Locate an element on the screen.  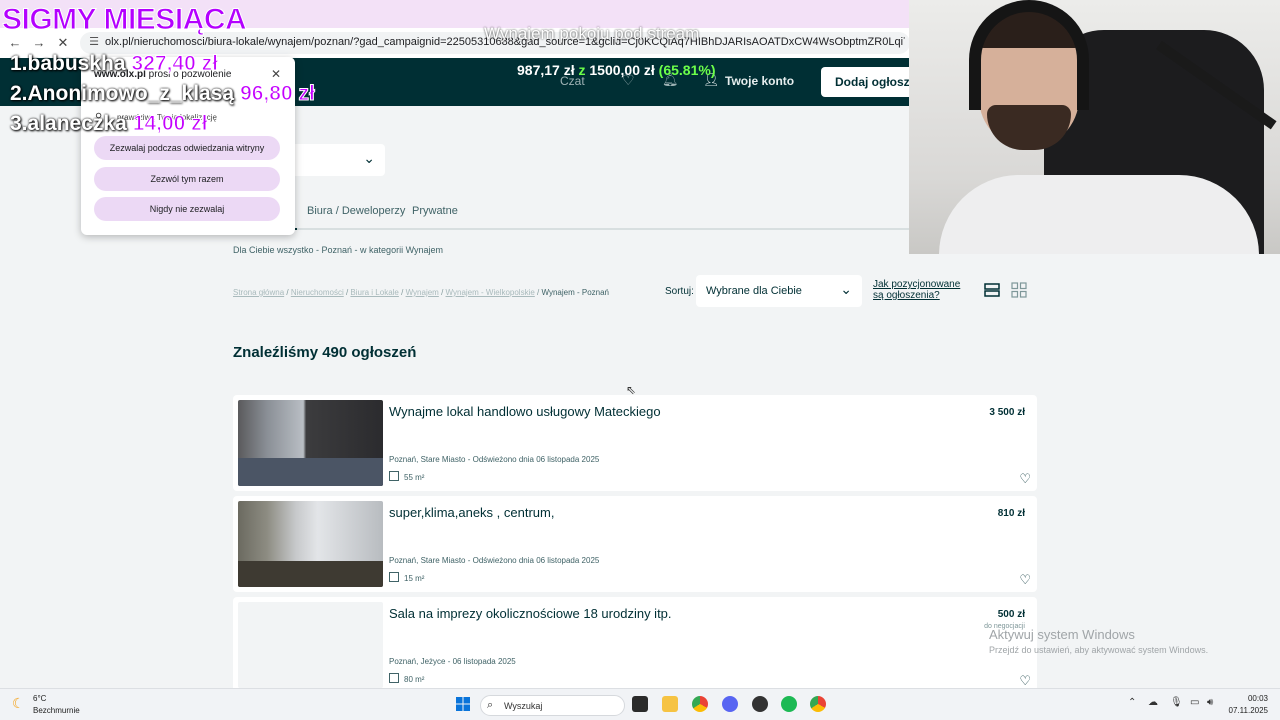
site-info-icon: ☰ is located at coordinates (94, 43).